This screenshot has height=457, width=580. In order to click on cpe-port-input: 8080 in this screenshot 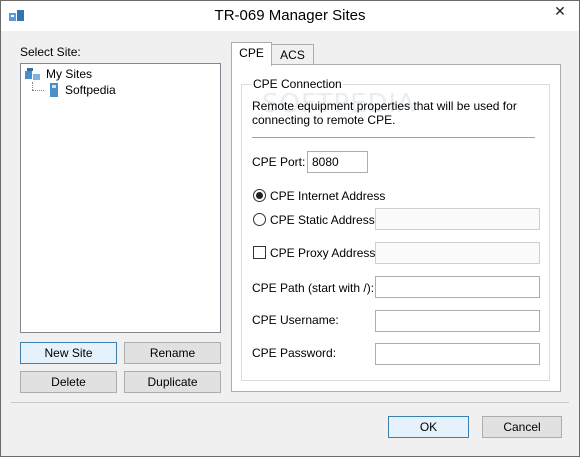, I will do `click(337, 162)`.